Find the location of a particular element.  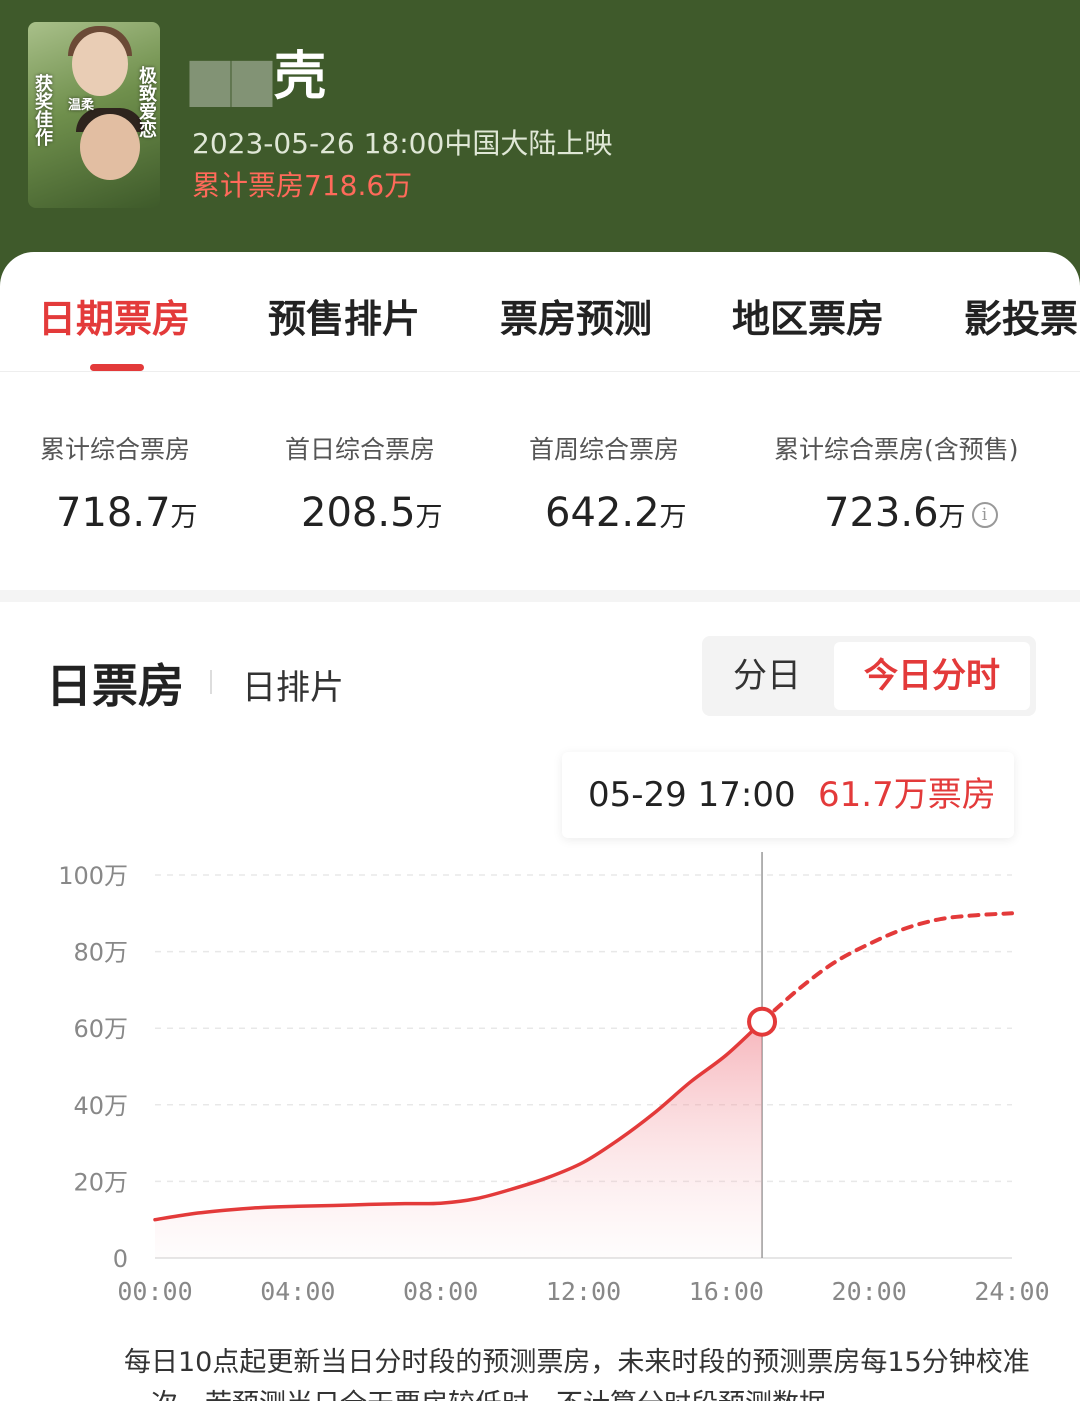

tab-bar: 日期票房 预售排片 票房预测 地区票房 影投票 is located at coordinates (540, 312).